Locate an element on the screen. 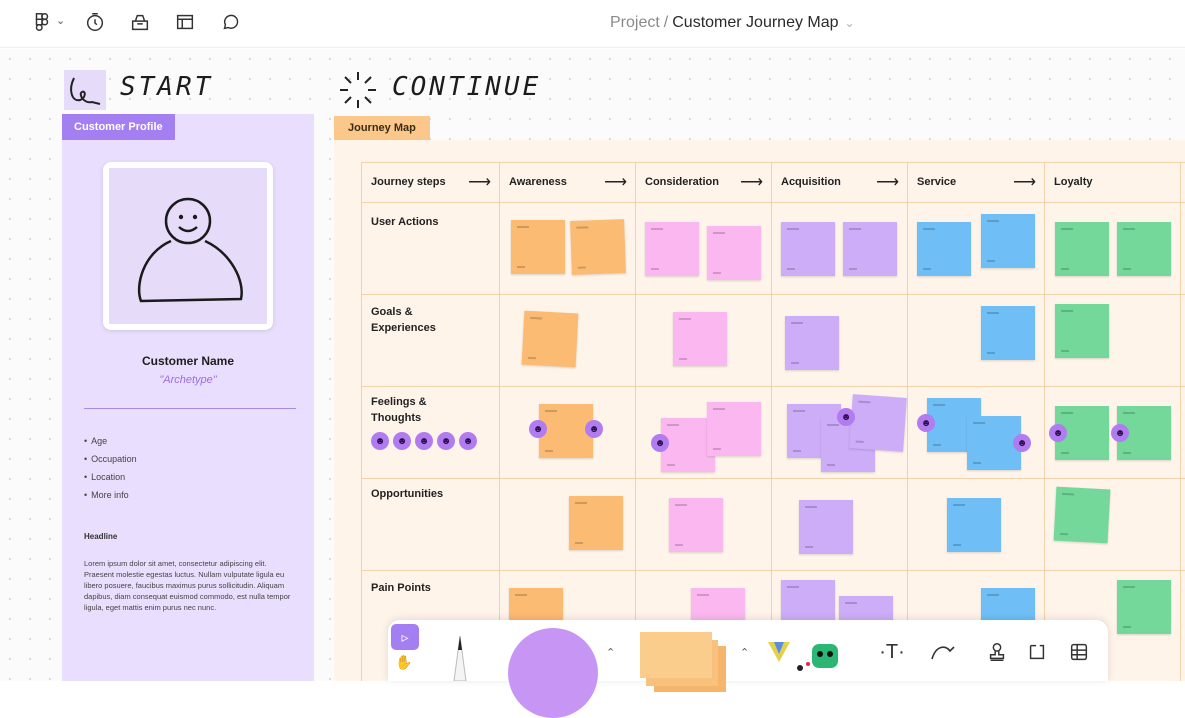  header-label: Acquisition is located at coordinates (811, 182).